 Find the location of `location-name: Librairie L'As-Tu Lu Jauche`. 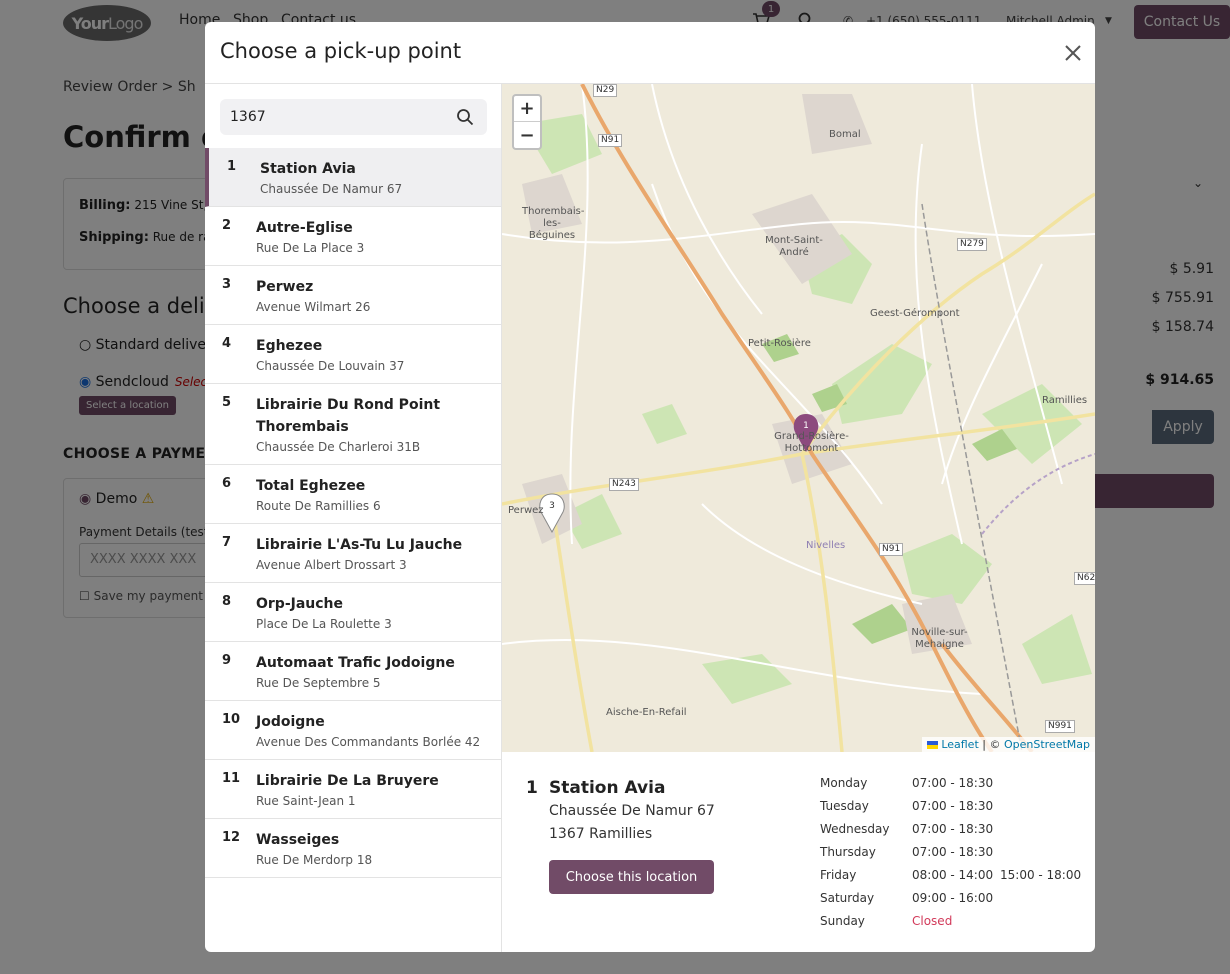

location-name: Librairie L'As-Tu Lu Jauche is located at coordinates (359, 545).